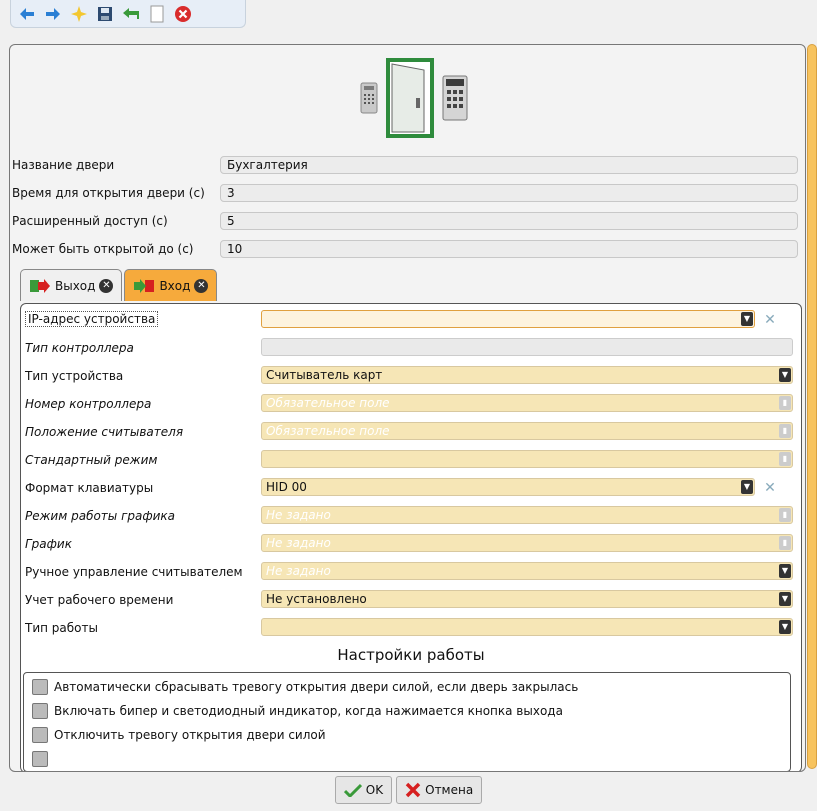 The height and width of the screenshot is (811, 817). Describe the element at coordinates (413, 790) in the screenshot. I see `red-x-icon` at that location.